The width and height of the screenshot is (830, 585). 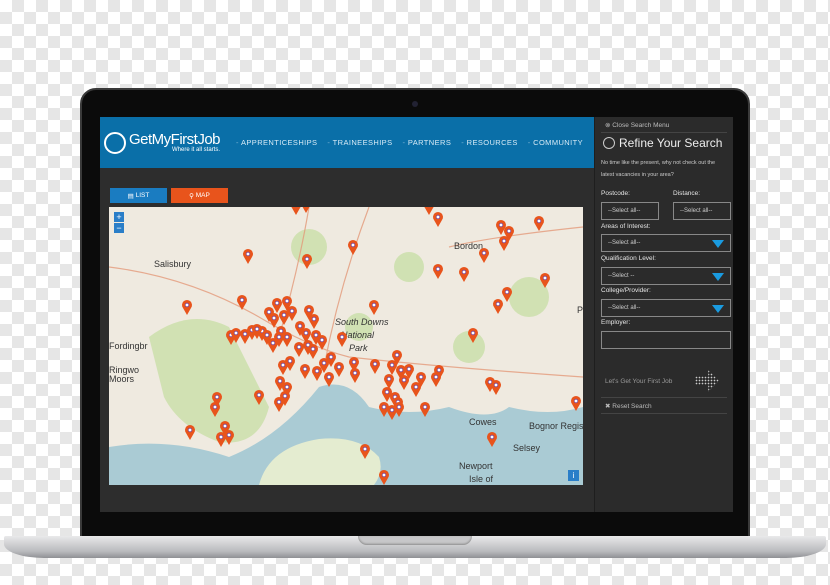 What do you see at coordinates (638, 381) in the screenshot?
I see `search-cta: Let's Get Your First Job` at bounding box center [638, 381].